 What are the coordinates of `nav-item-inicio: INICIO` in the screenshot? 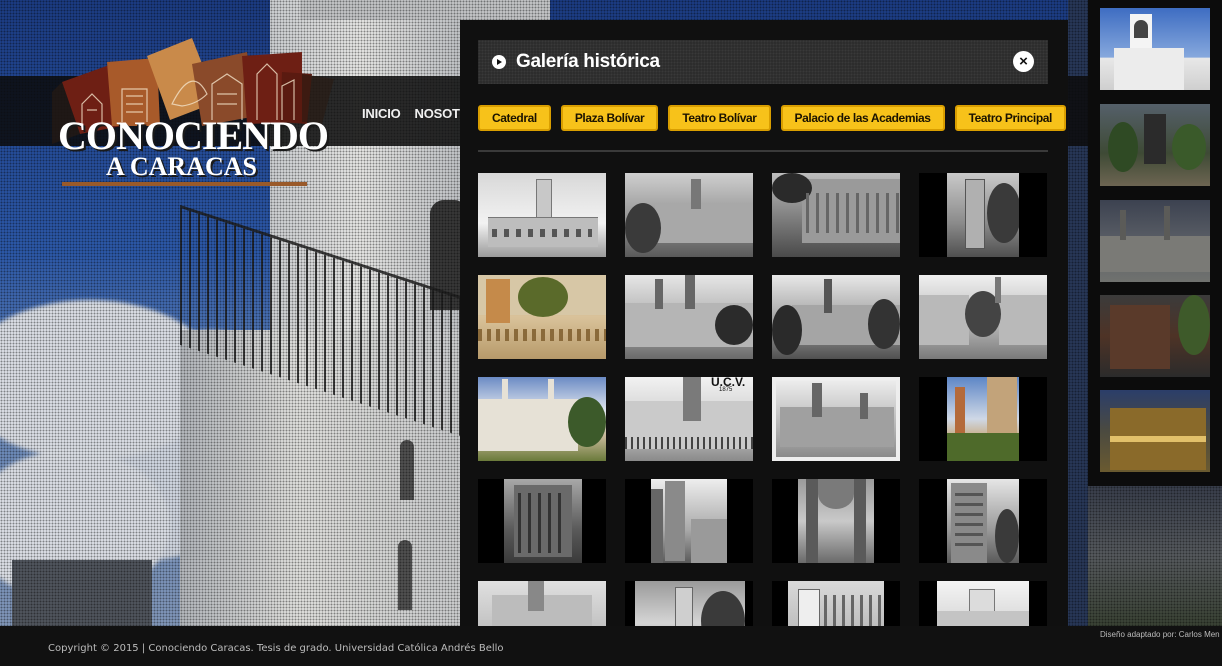 It's located at (381, 113).